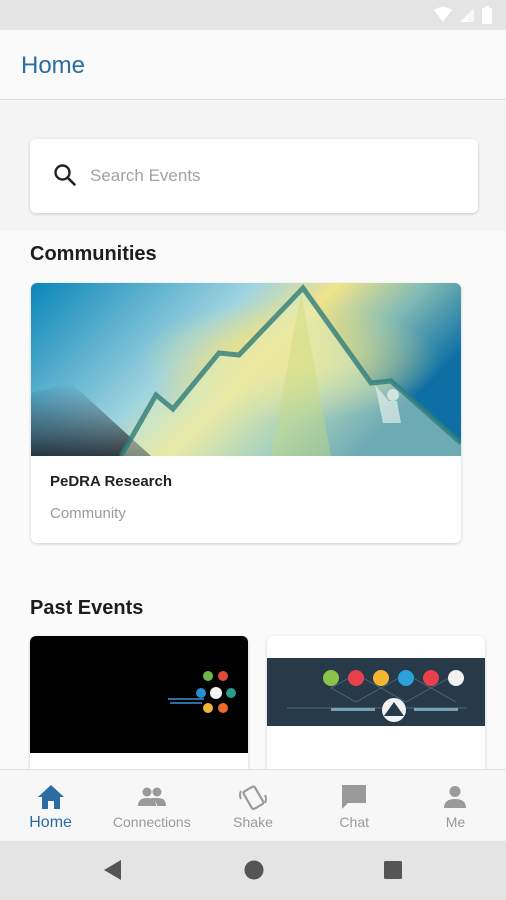 The width and height of the screenshot is (506, 900). I want to click on search-box, so click(254, 176).